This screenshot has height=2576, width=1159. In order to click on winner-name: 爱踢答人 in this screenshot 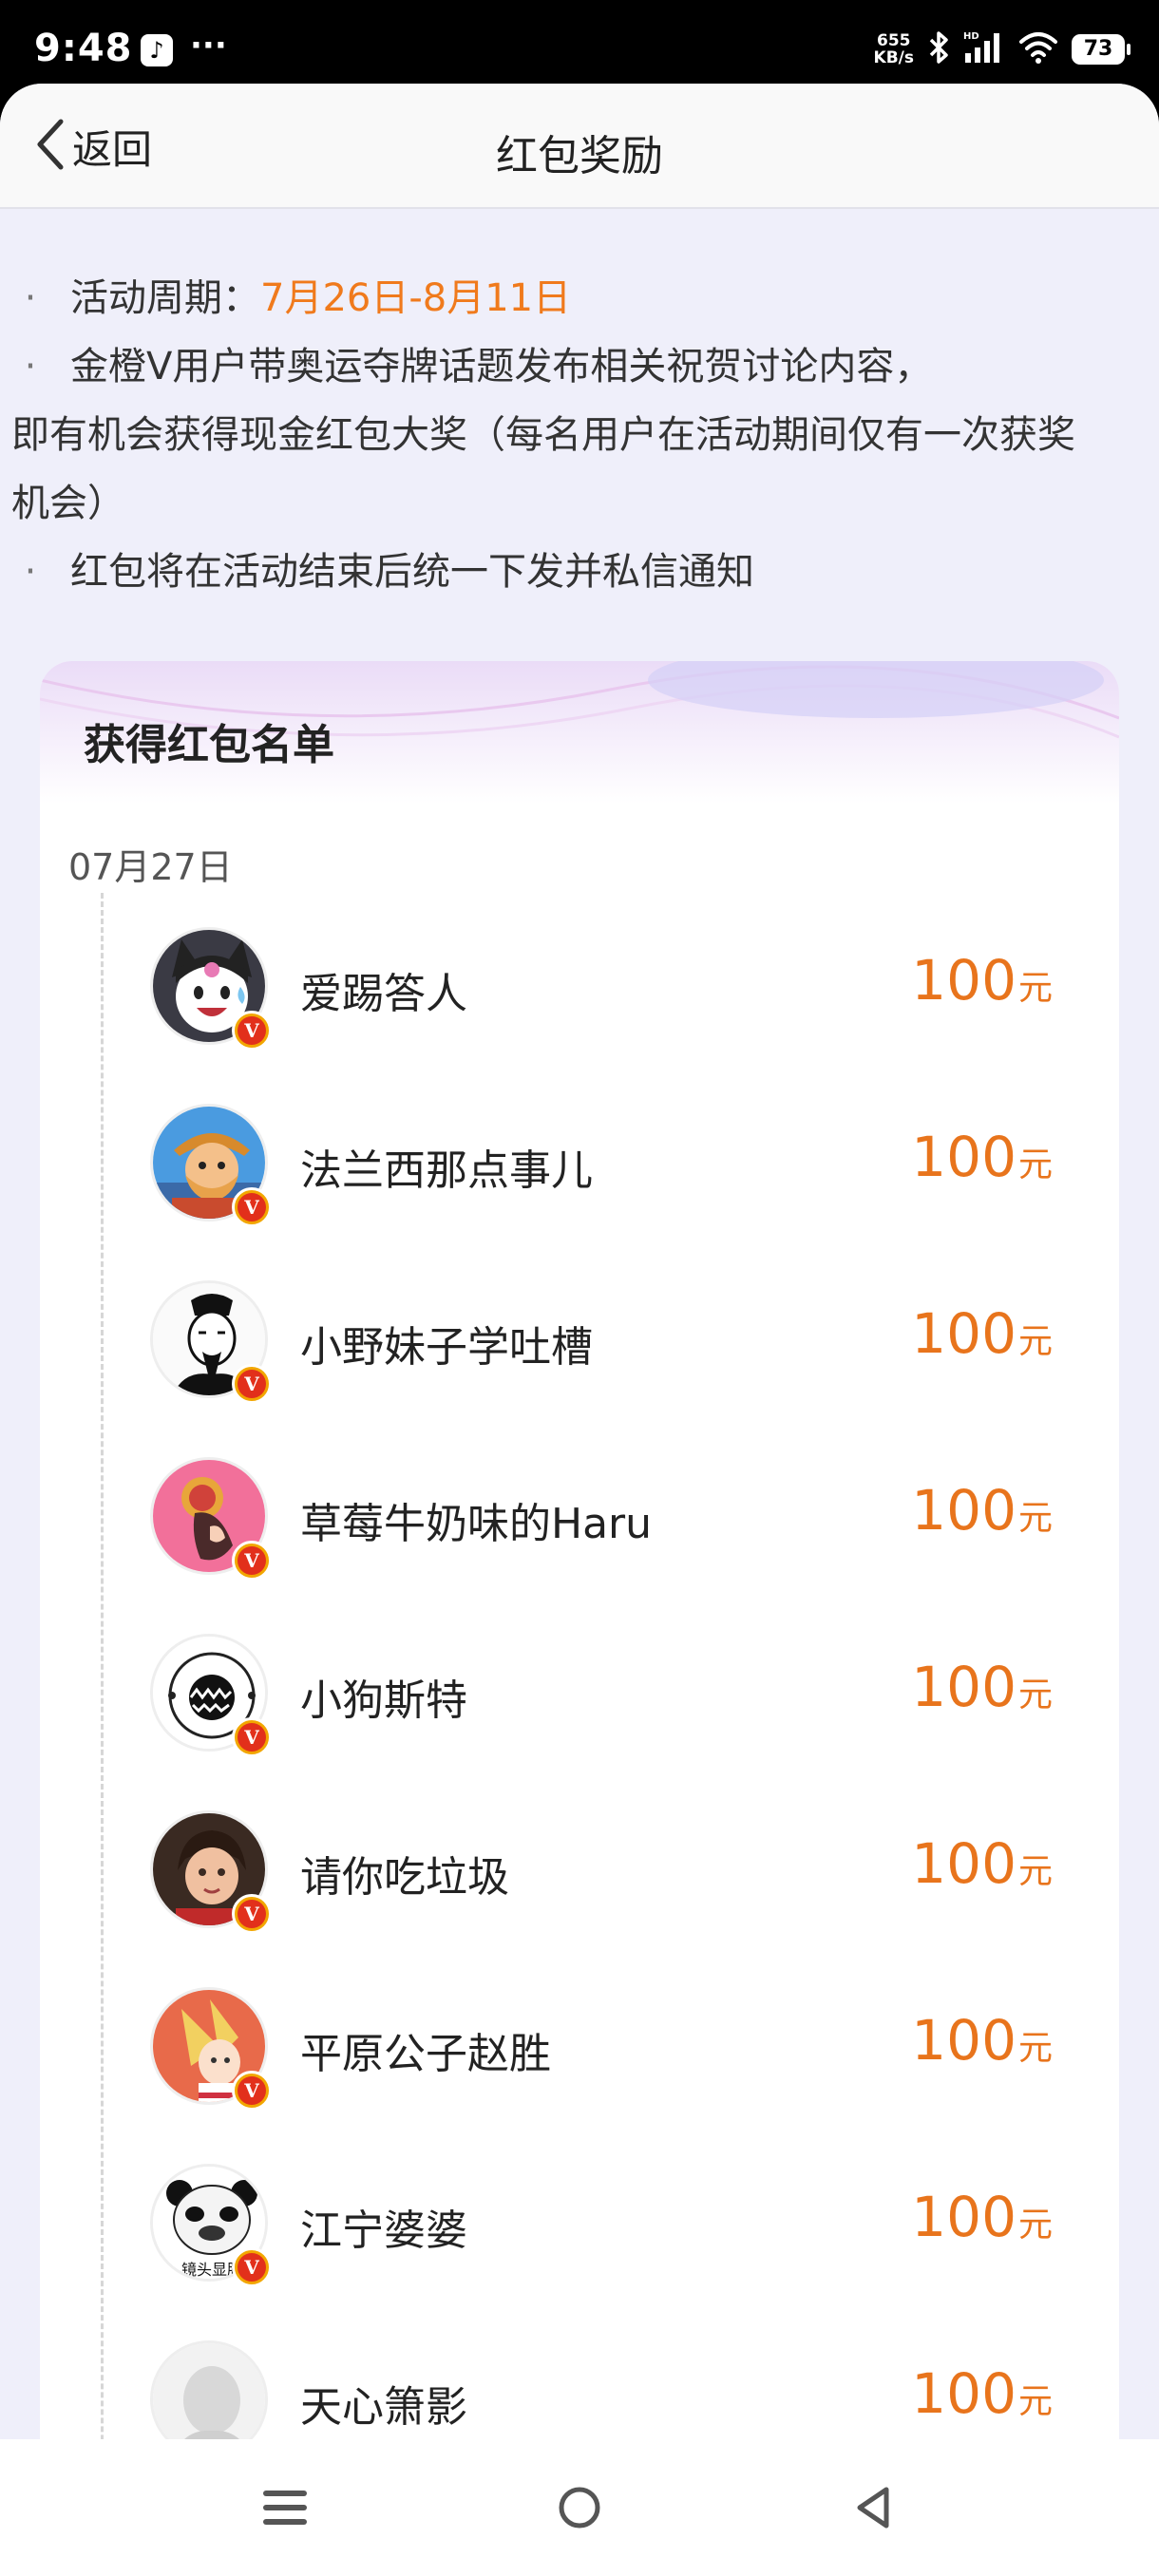, I will do `click(383, 989)`.